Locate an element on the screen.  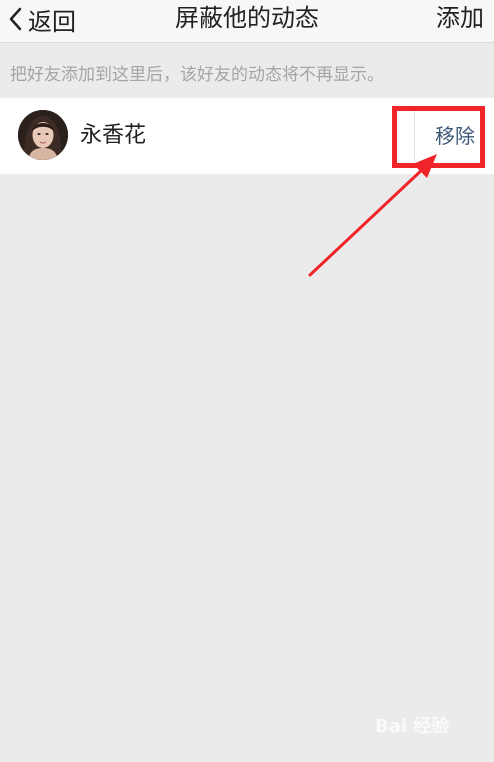
list-item: 永香花 移除 is located at coordinates (247, 136).